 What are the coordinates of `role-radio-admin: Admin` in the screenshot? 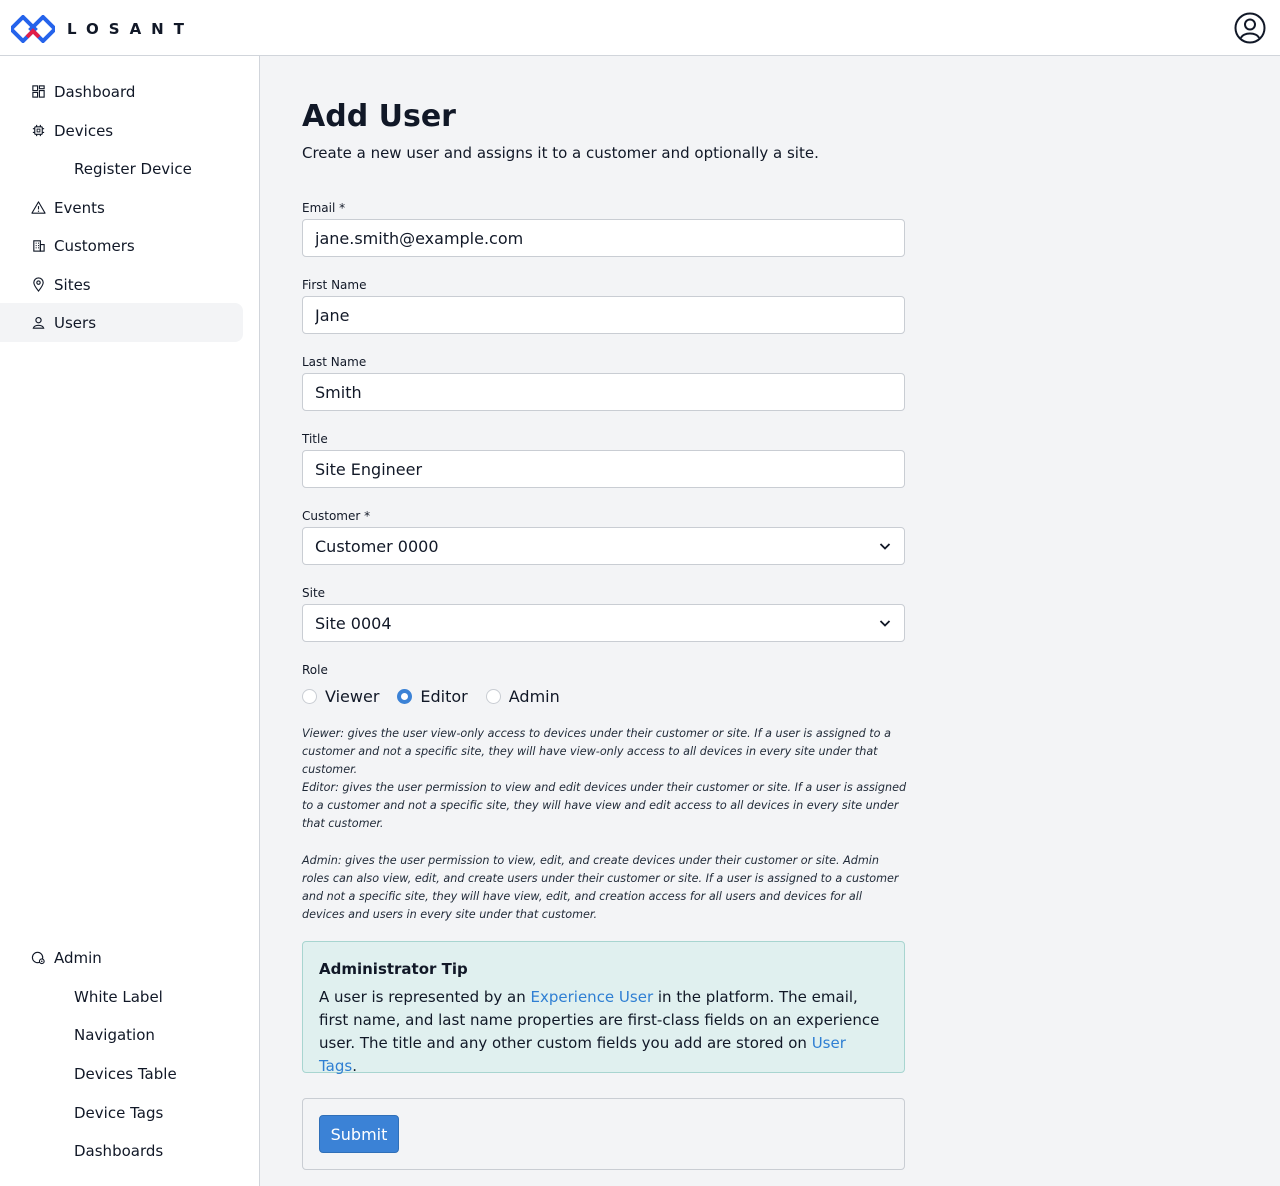 It's located at (522, 696).